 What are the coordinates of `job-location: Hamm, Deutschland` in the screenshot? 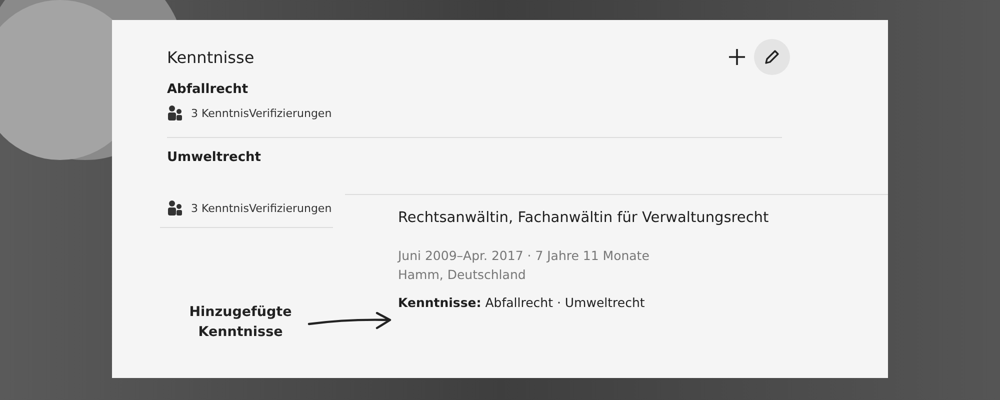 It's located at (462, 275).